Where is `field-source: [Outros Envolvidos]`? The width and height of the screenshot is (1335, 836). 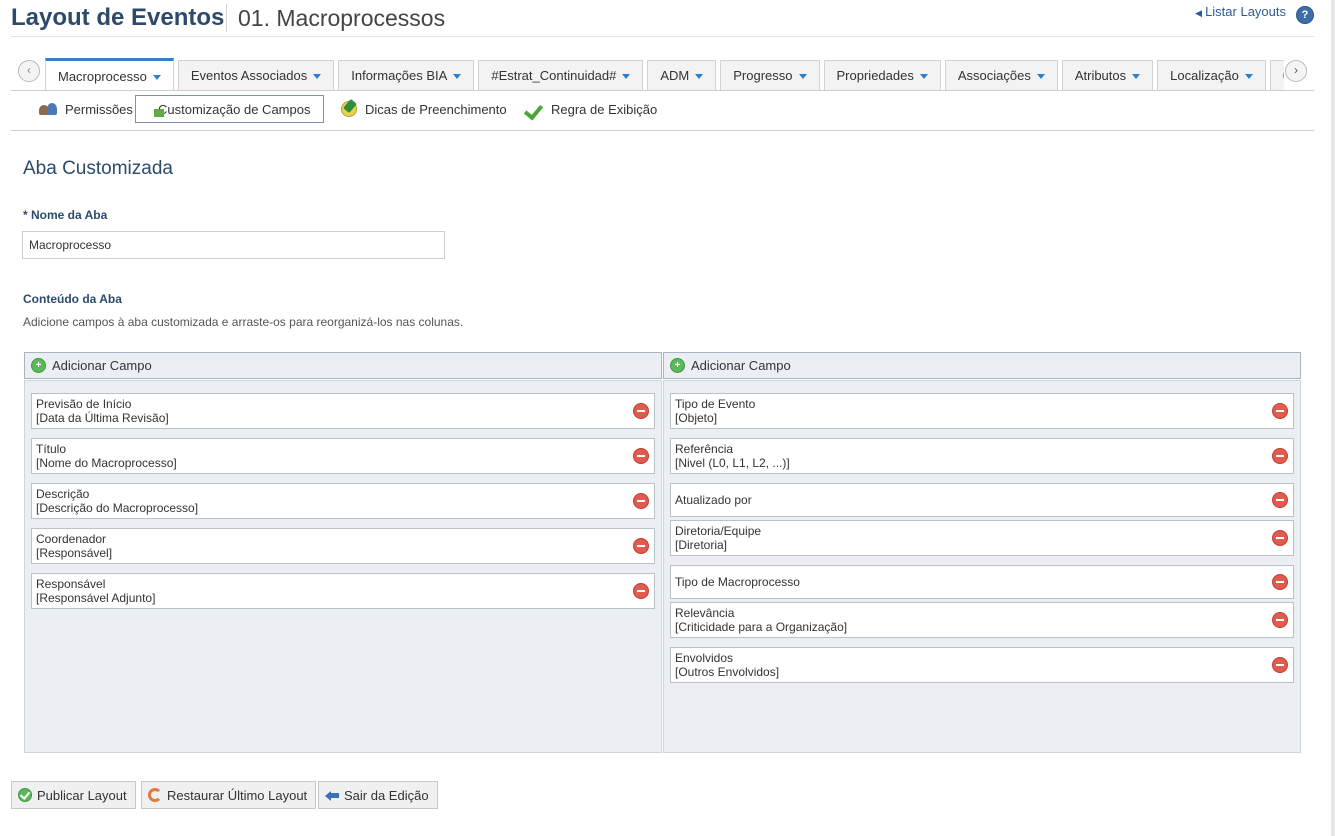
field-source: [Outros Envolvidos] is located at coordinates (727, 672).